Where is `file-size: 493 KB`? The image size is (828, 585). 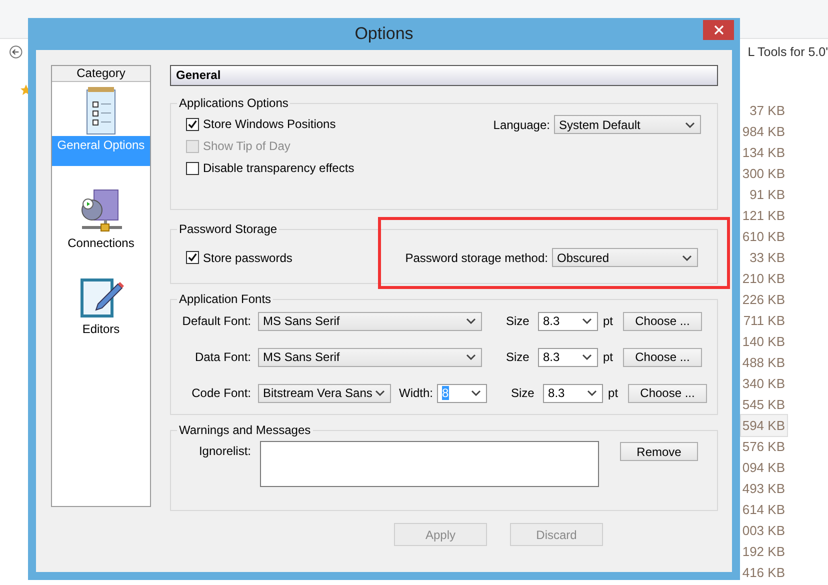 file-size: 493 KB is located at coordinates (763, 489).